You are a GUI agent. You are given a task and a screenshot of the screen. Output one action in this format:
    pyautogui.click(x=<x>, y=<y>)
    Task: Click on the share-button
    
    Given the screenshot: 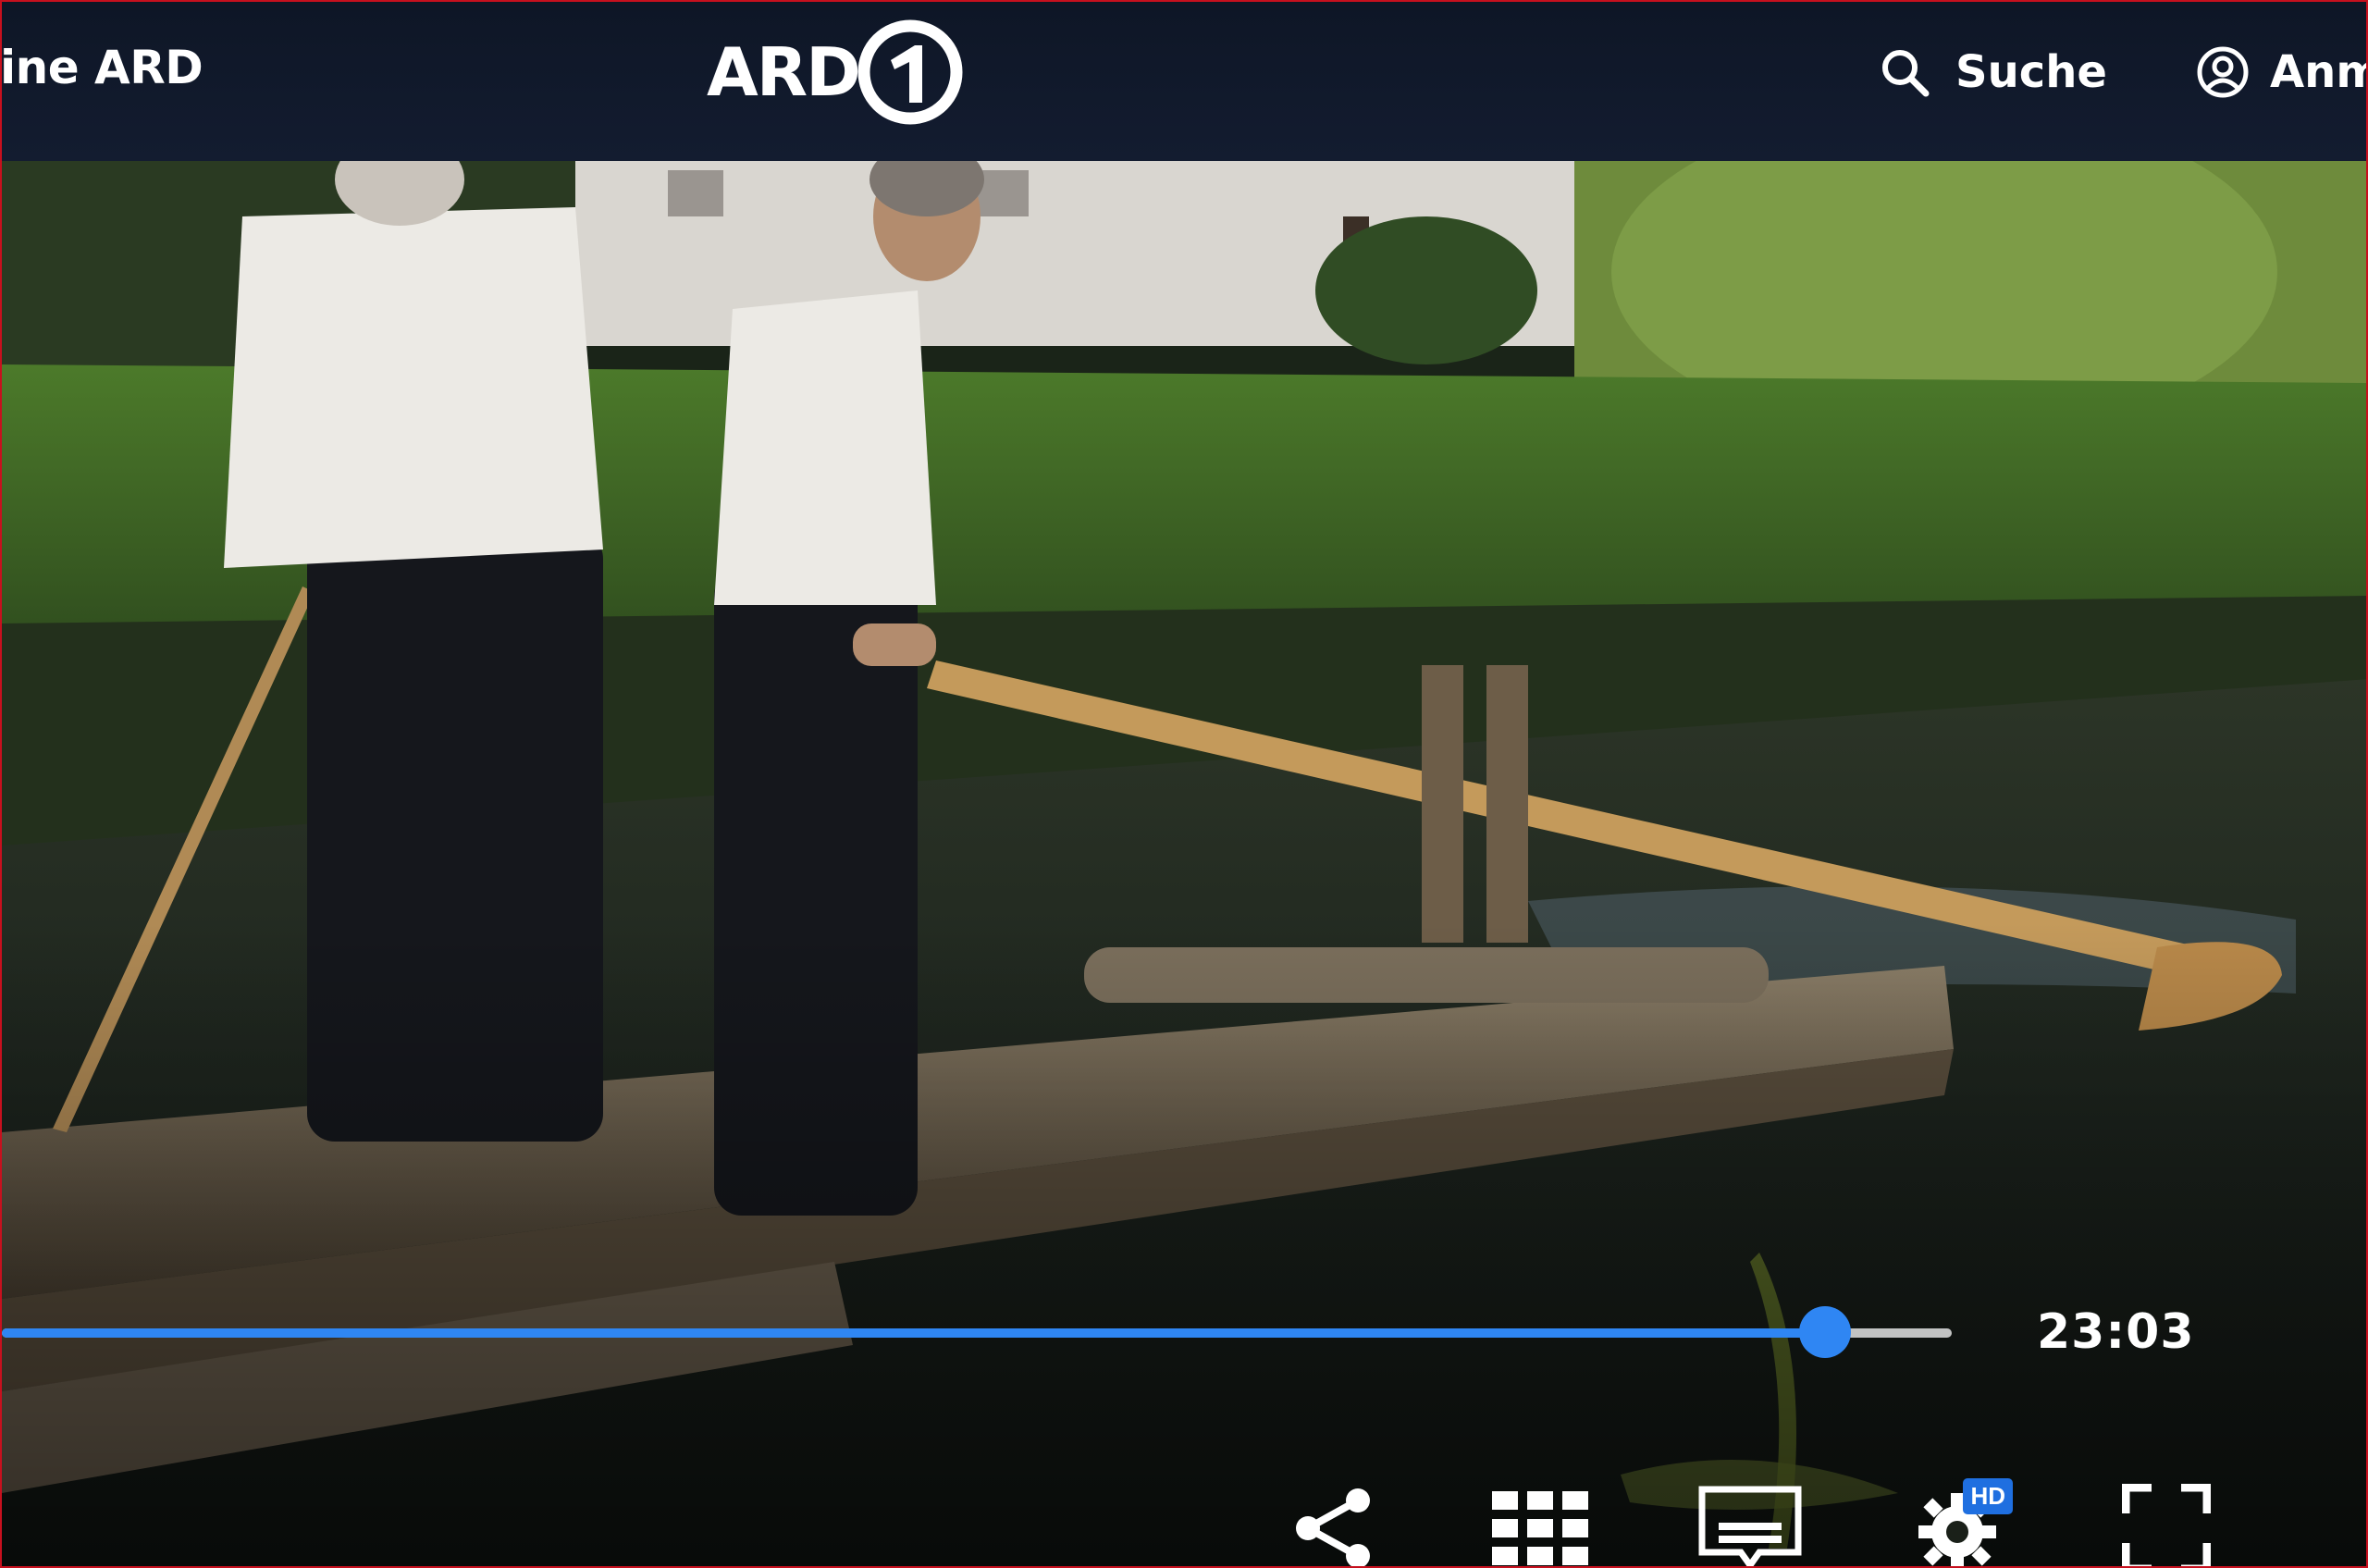 What is the action you would take?
    pyautogui.click(x=1333, y=1519)
    